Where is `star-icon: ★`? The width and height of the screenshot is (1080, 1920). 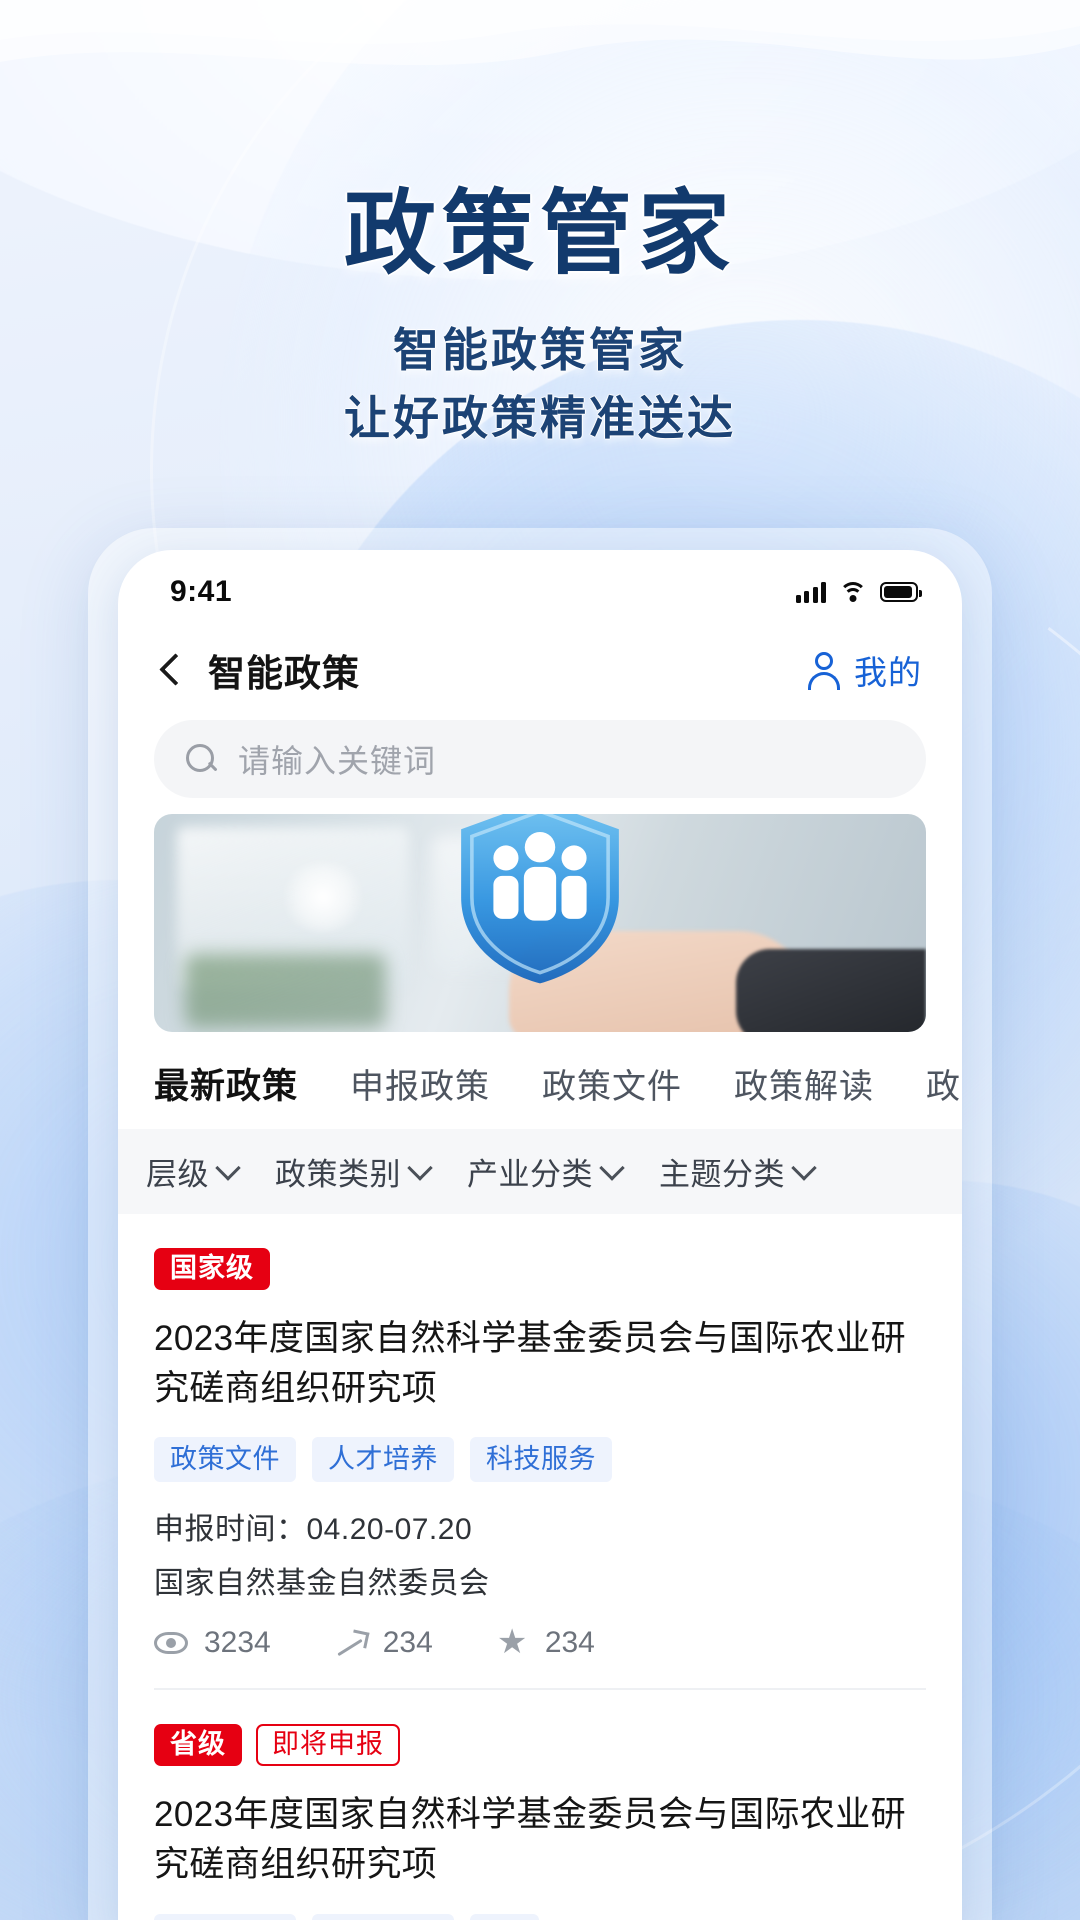
star-icon: ★ is located at coordinates (512, 1641).